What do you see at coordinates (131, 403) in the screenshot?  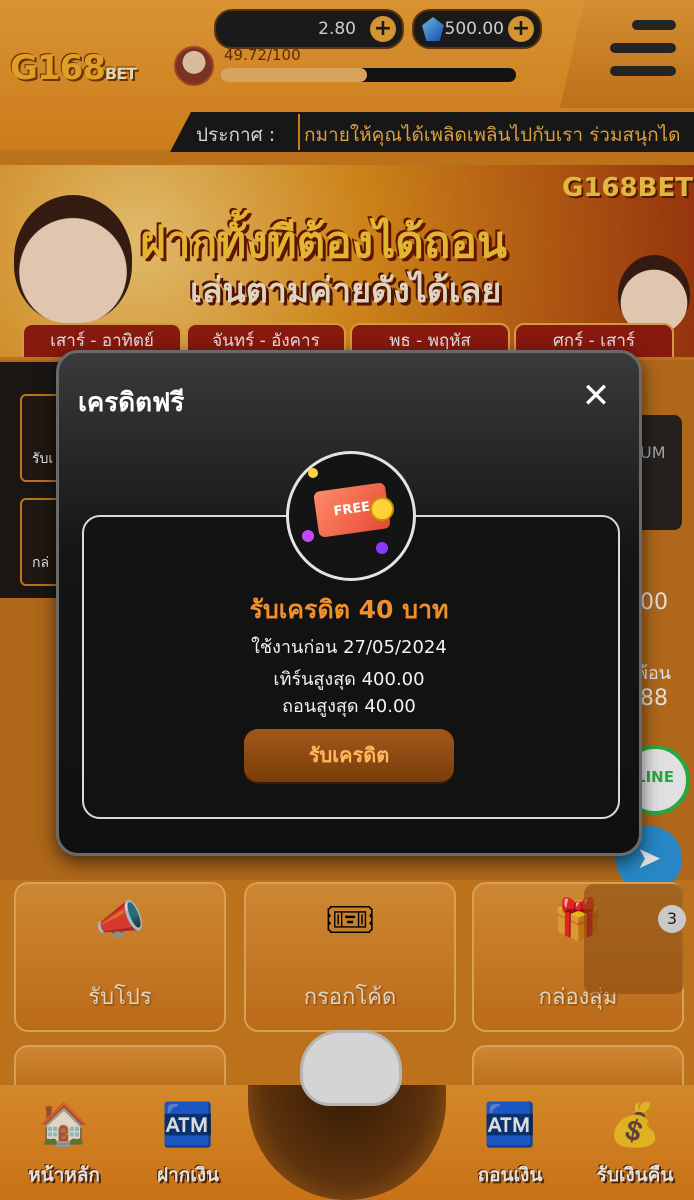 I see `modal-title: เครดิตฟรี` at bounding box center [131, 403].